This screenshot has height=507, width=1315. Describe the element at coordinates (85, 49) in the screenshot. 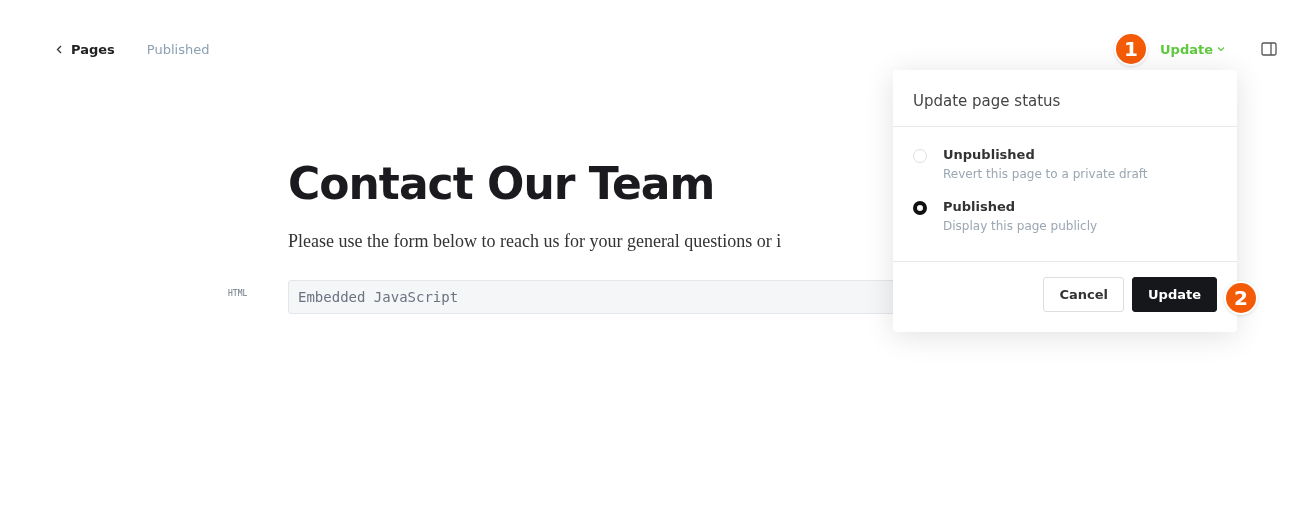

I see `back-link: Pages` at that location.